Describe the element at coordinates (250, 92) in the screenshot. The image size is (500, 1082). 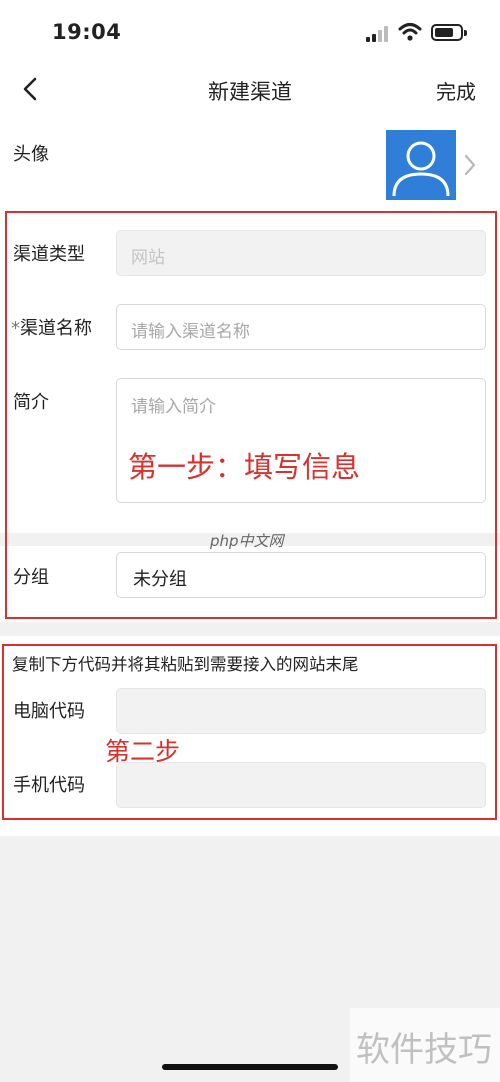
I see `page-title: 新建渠道` at that location.